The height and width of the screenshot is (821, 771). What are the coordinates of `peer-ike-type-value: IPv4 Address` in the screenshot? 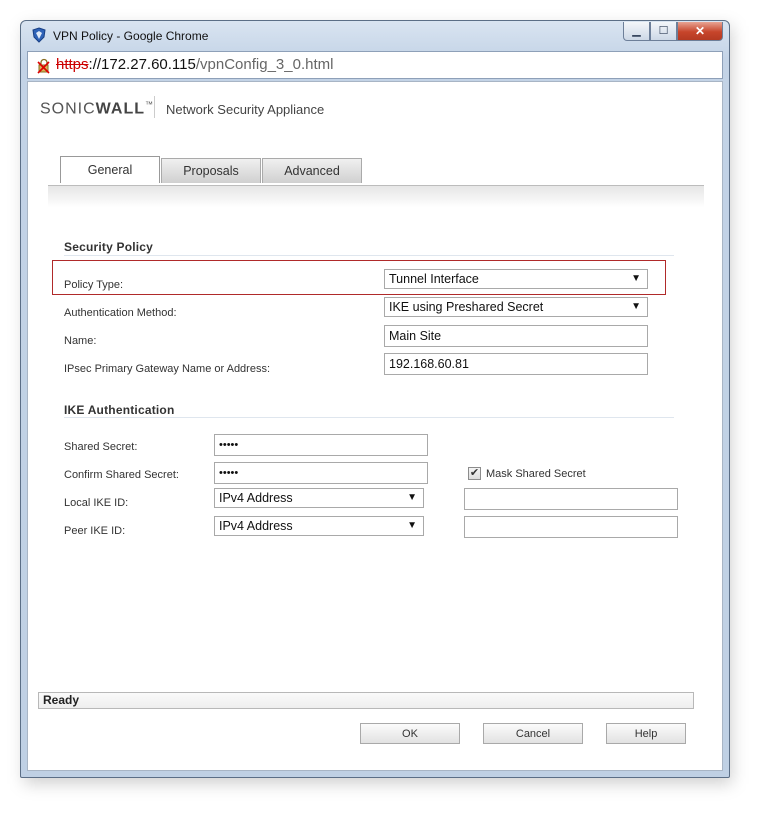 It's located at (256, 526).